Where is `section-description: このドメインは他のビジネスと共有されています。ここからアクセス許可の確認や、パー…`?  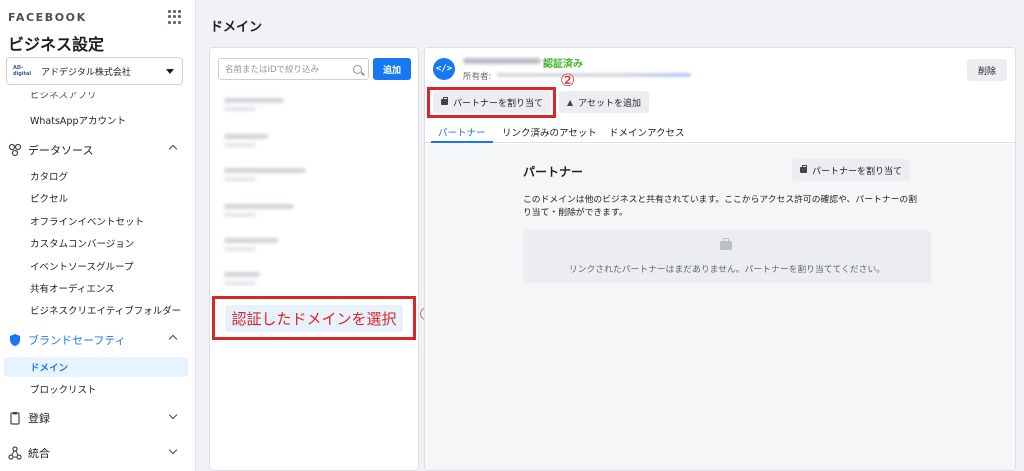
section-description: このドメインは他のビジネスと共有されています。ここからアクセス許可の確認や、パー… is located at coordinates (720, 206).